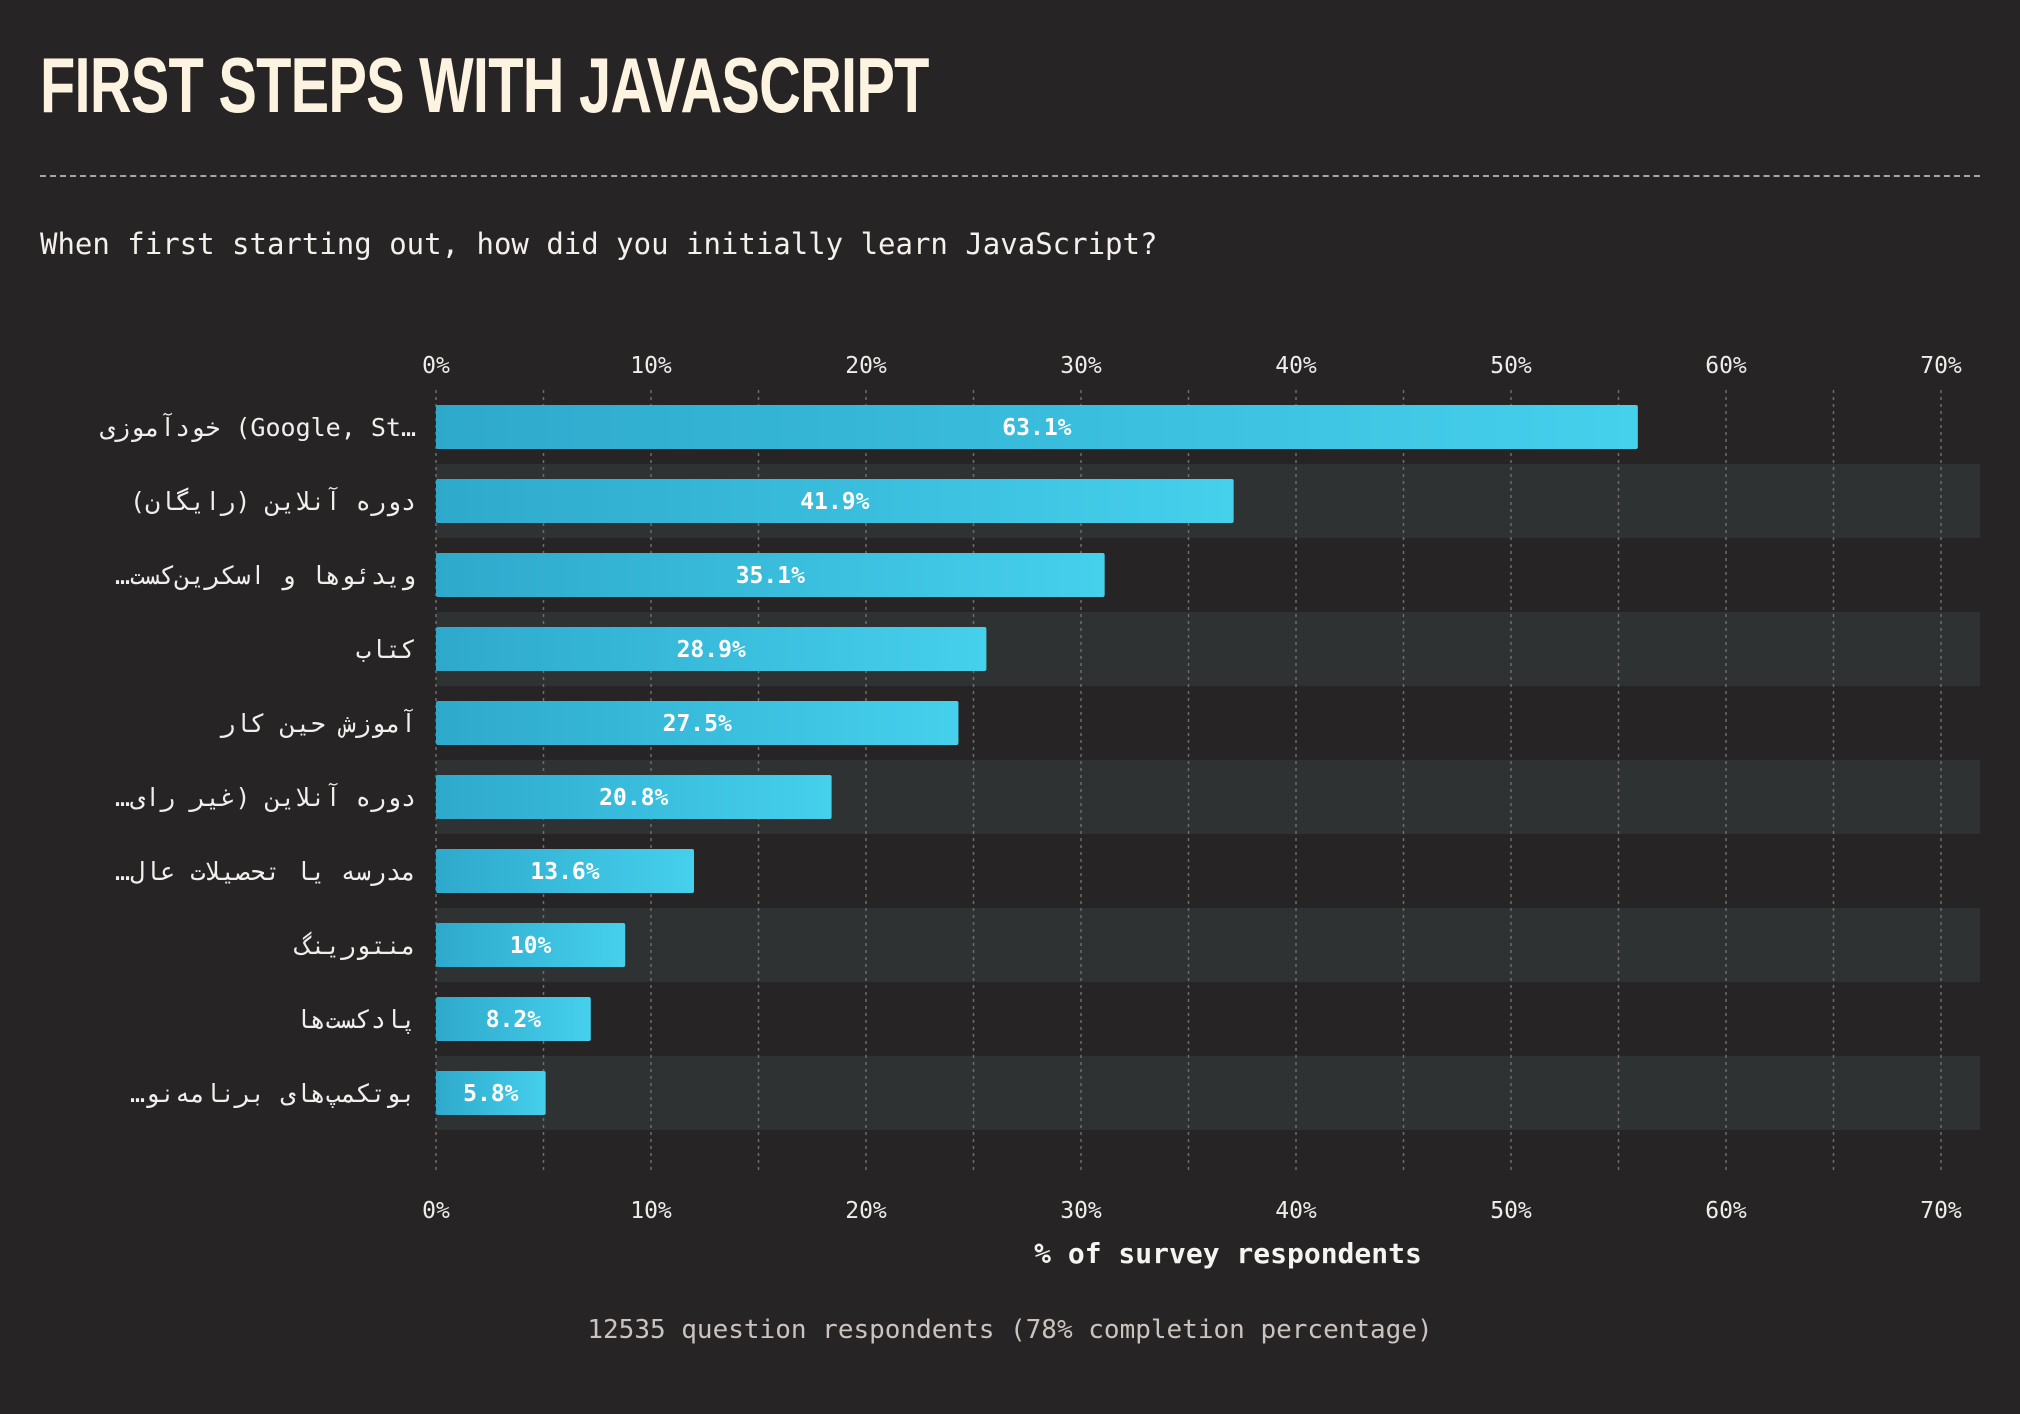 The image size is (2020, 1414). What do you see at coordinates (651, 366) in the screenshot?
I see `x-tick-label-top: 10%` at bounding box center [651, 366].